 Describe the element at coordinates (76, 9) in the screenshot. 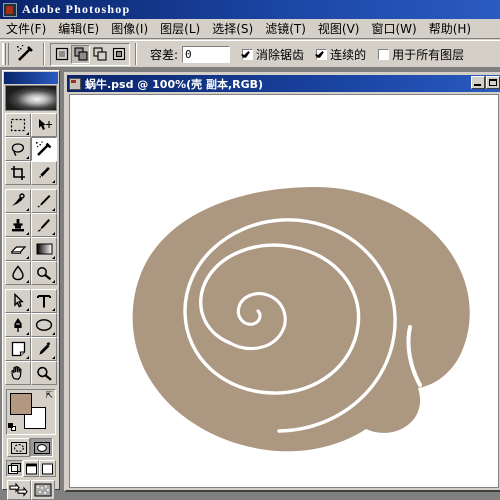

I see `application-title: Adobe Photoshop` at that location.